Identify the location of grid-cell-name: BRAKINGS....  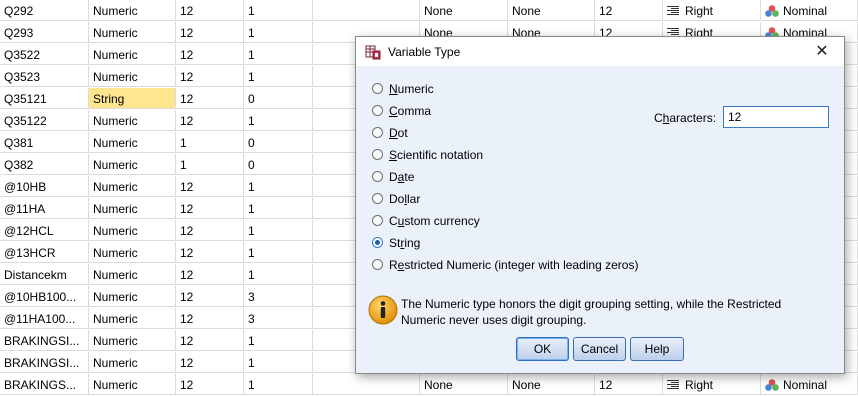
(44, 384).